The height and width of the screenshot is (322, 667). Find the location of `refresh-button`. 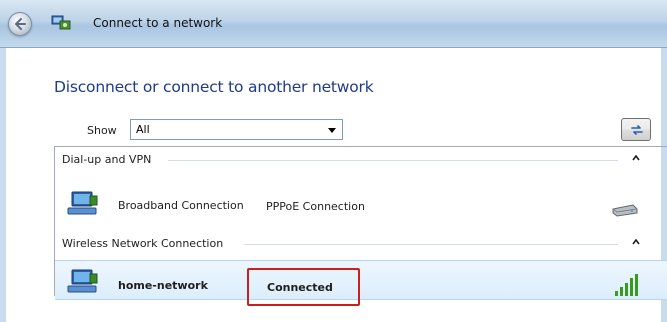

refresh-button is located at coordinates (636, 129).